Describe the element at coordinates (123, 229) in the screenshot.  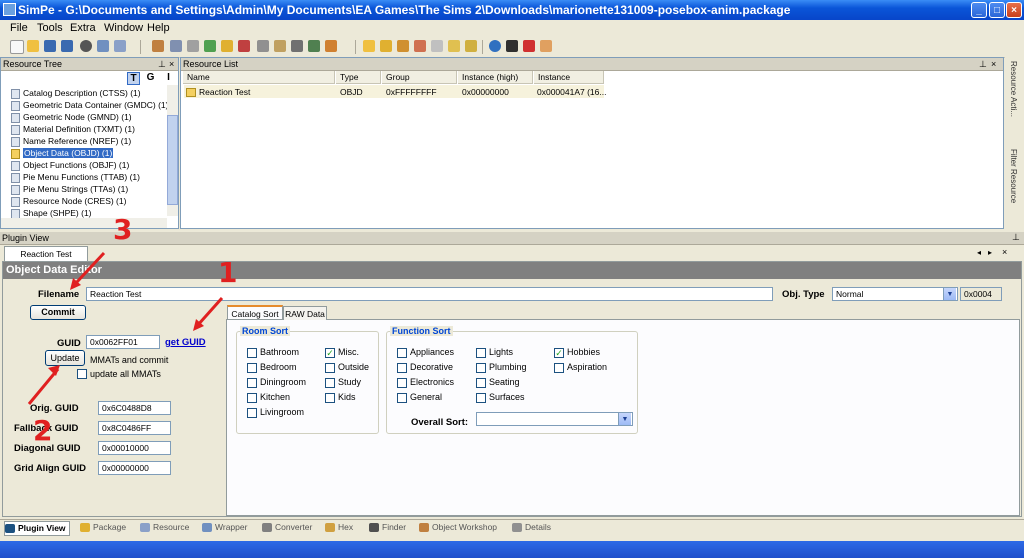
I see `annotation-number-3: 3` at that location.